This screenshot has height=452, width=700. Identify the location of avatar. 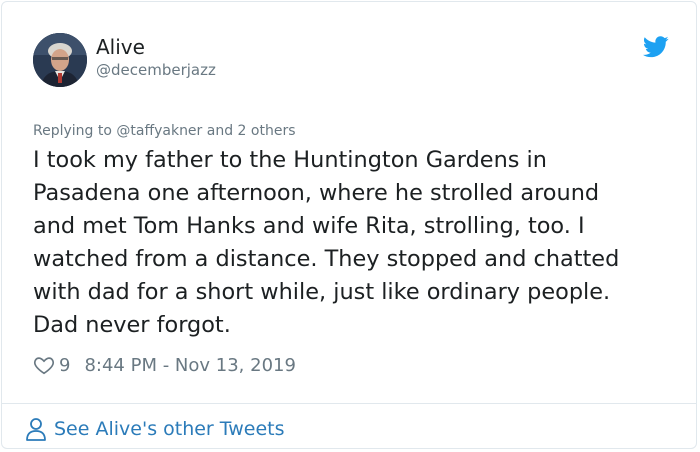
(60, 60).